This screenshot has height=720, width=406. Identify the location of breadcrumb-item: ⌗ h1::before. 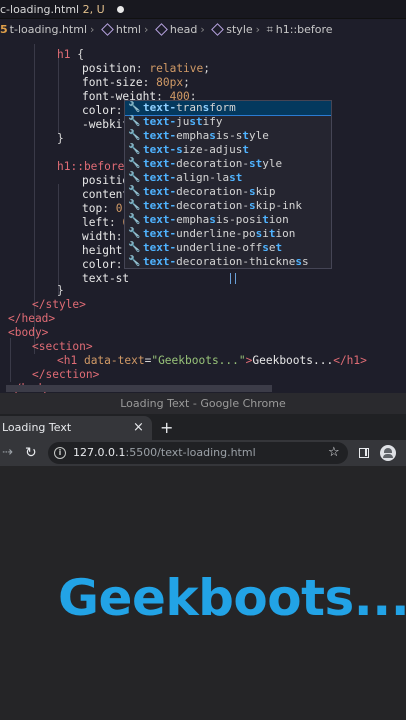
(300, 29).